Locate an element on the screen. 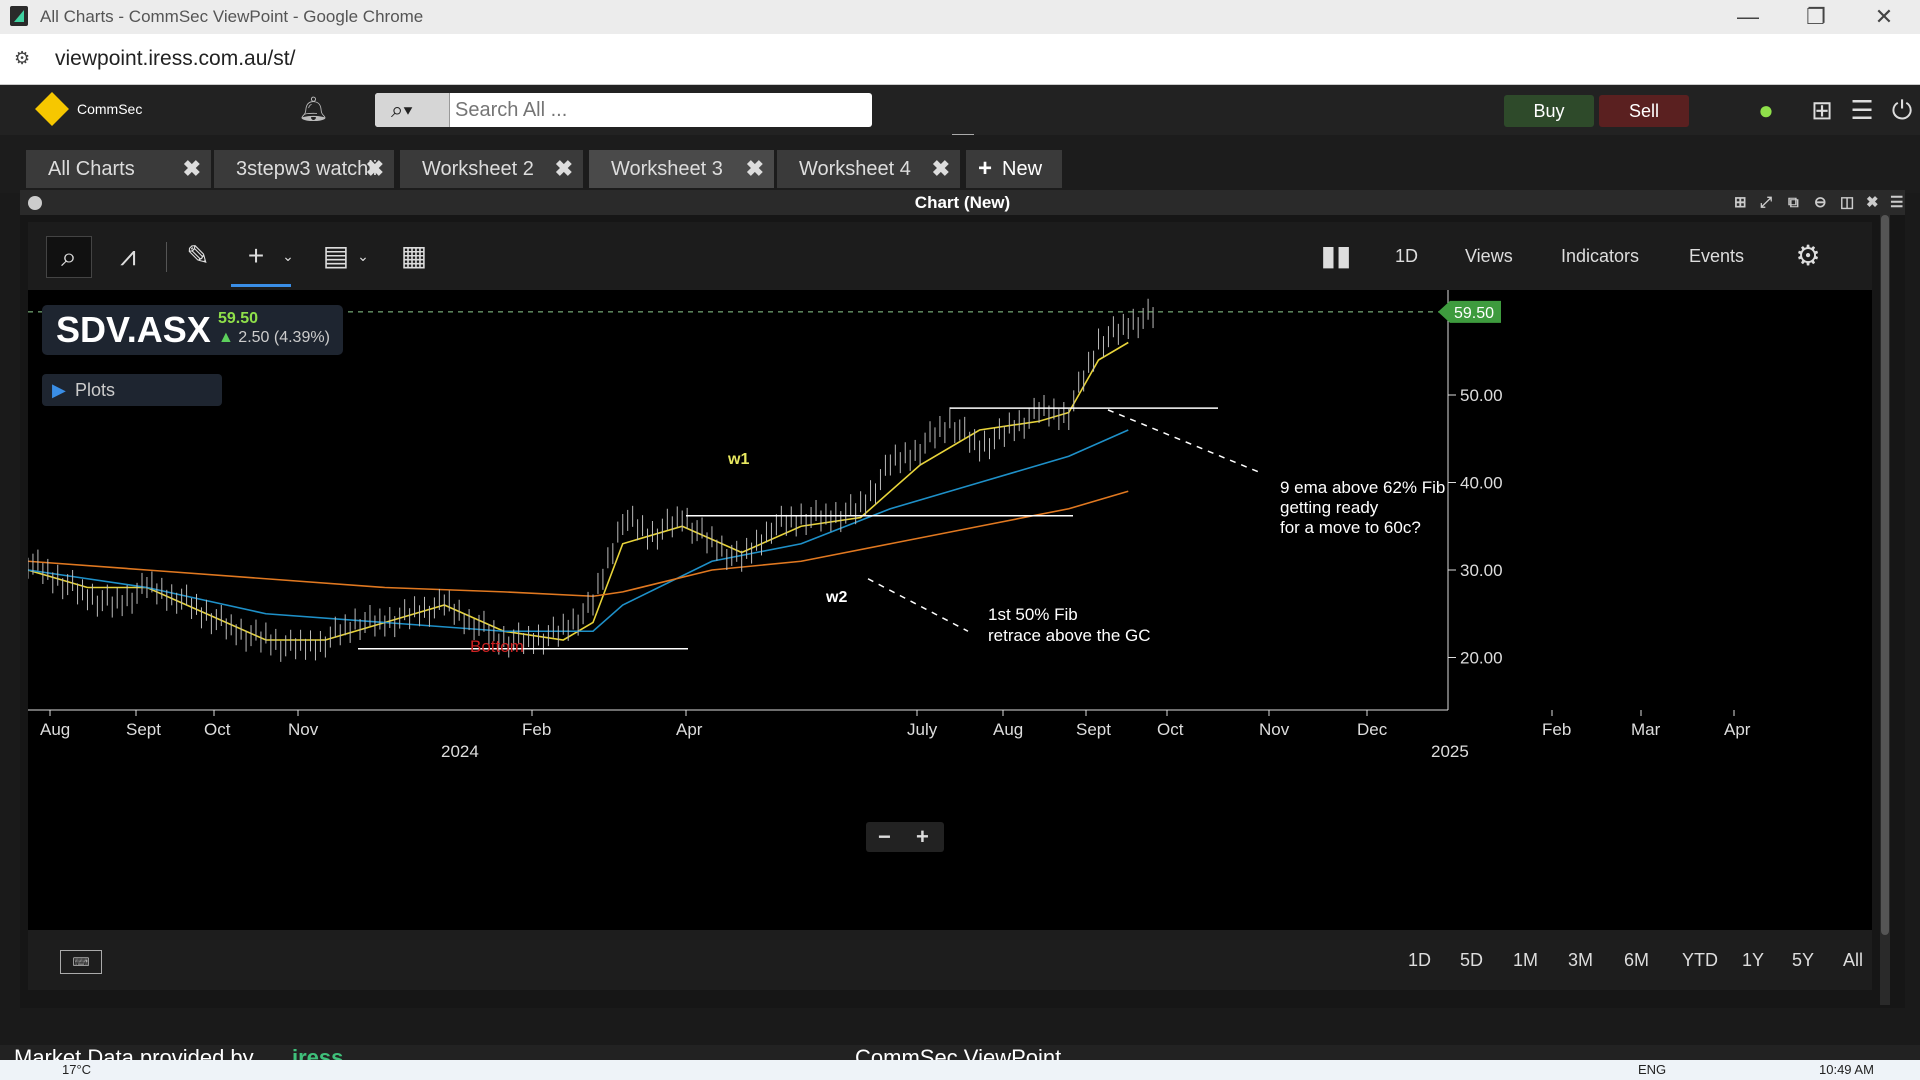 The width and height of the screenshot is (1920, 1080). app-header: CommSec 🔔︎ ⌕▾ Buy Sell ● ⊞ ☰ ⏻ is located at coordinates (960, 113).